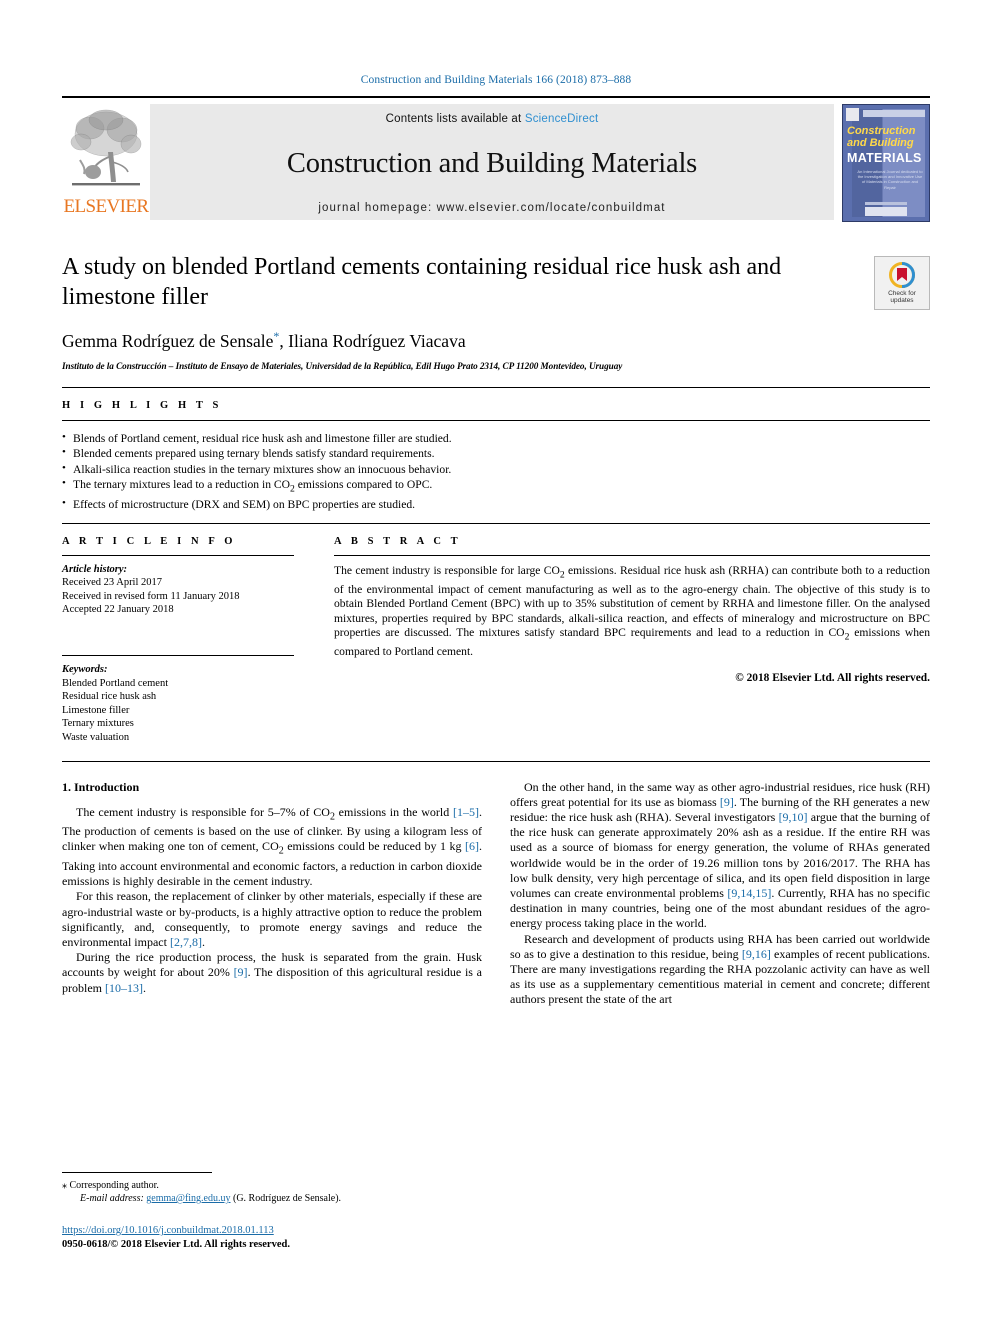  What do you see at coordinates (101, 786) in the screenshot?
I see `section-heading-introduction: 1. Introduction` at bounding box center [101, 786].